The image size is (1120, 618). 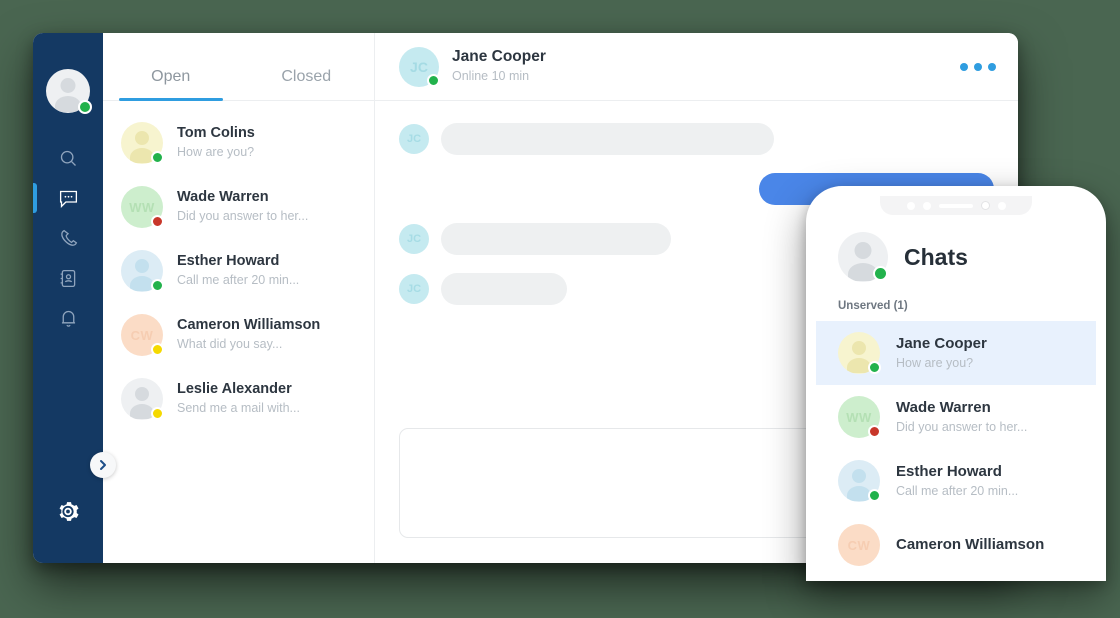 I want to click on sidebar-item-calls, so click(x=68, y=238).